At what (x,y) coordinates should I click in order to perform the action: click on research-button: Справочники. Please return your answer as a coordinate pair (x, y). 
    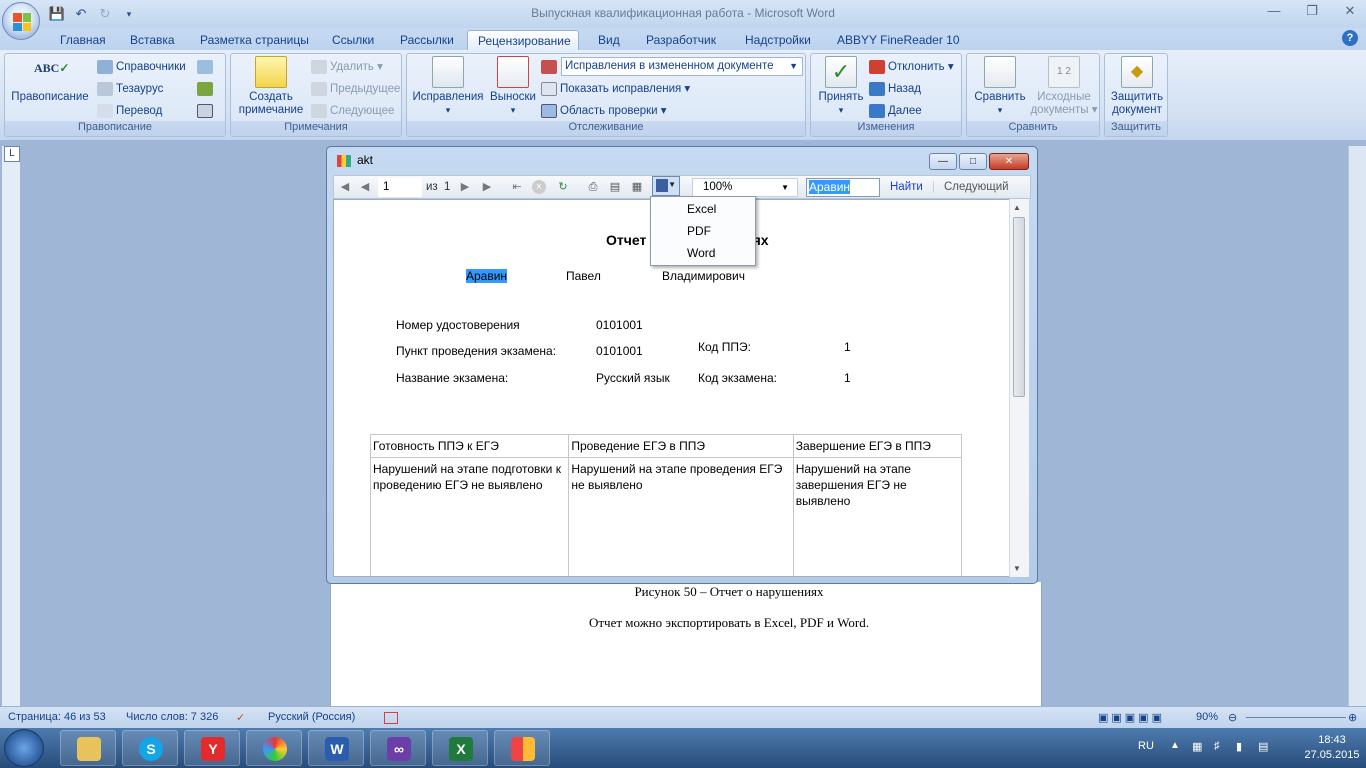
    Looking at the image, I should click on (141, 67).